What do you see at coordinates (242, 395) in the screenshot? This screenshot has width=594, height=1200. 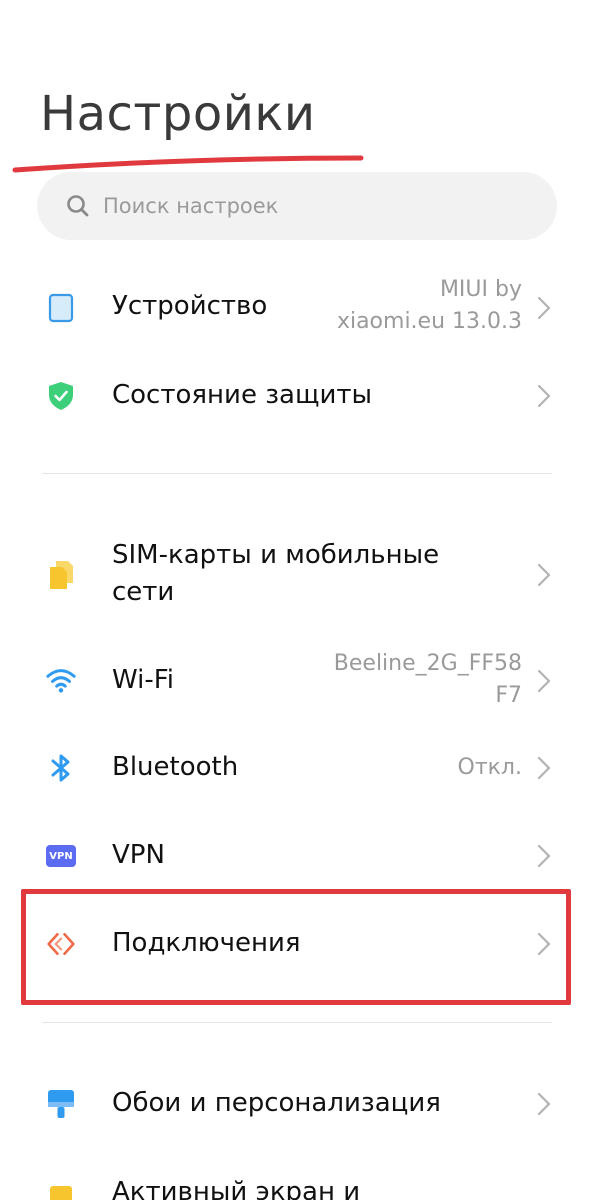 I see `settings-item-label: Состояние защиты` at bounding box center [242, 395].